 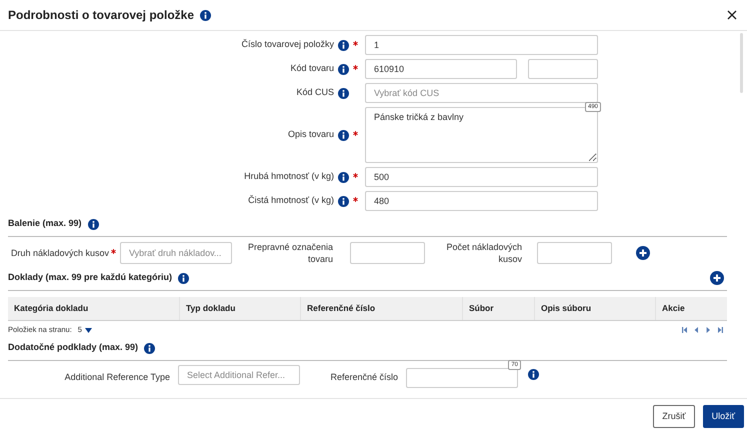 What do you see at coordinates (732, 15) in the screenshot?
I see `close-icon` at bounding box center [732, 15].